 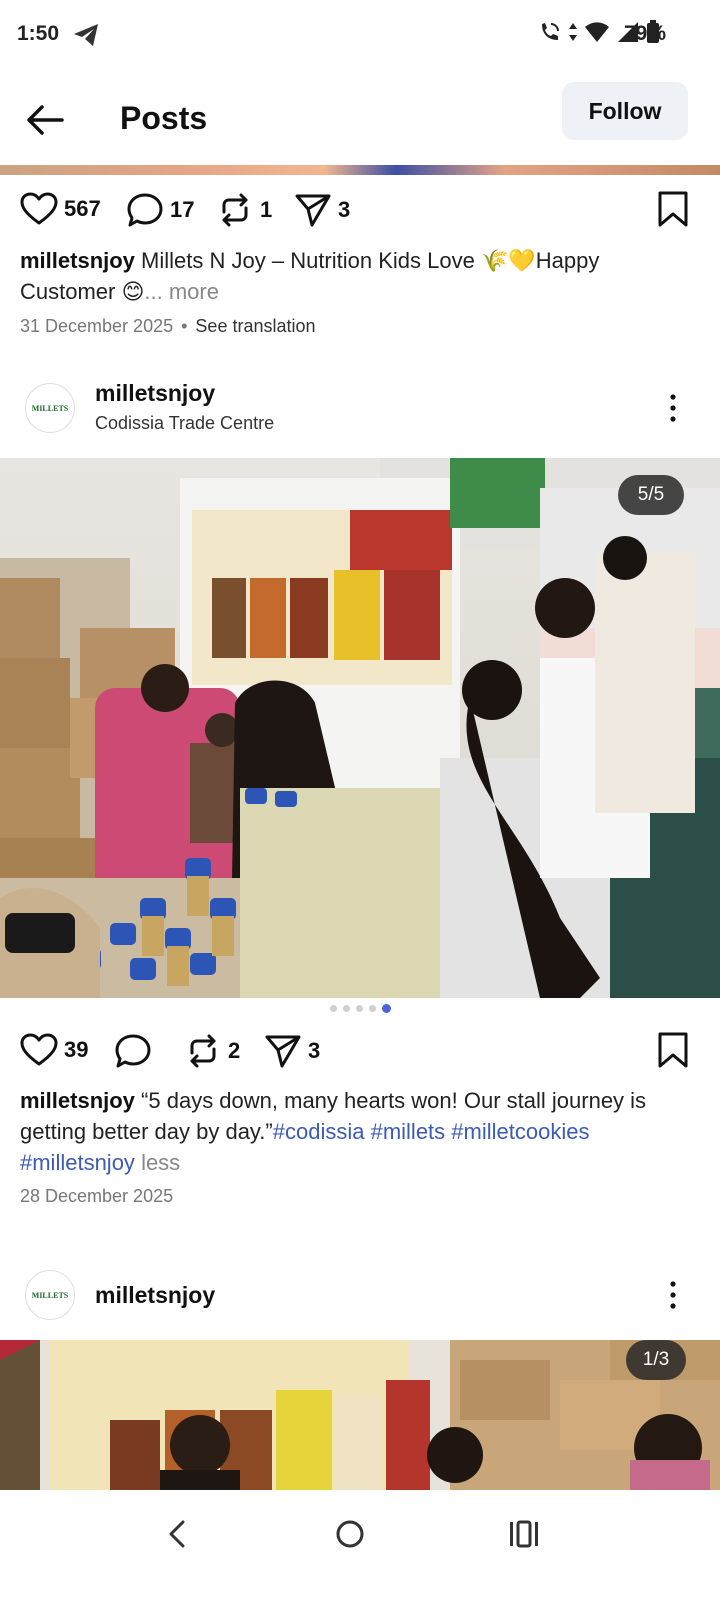 What do you see at coordinates (86, 35) in the screenshot?
I see `telegram-icon` at bounding box center [86, 35].